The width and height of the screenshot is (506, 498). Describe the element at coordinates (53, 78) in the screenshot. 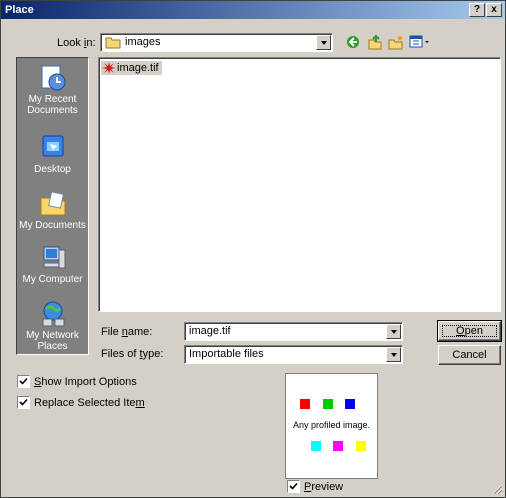

I see `recent-documents-icon` at that location.